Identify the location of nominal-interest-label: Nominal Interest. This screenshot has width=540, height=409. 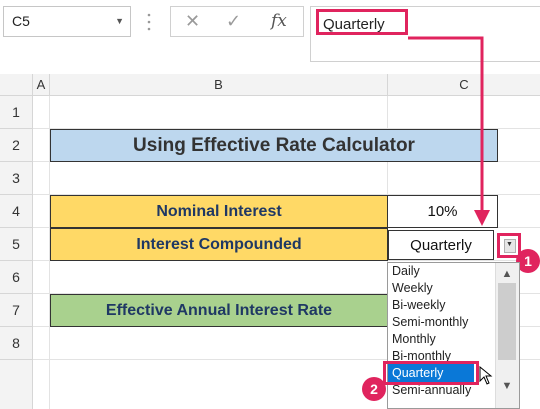
(219, 211).